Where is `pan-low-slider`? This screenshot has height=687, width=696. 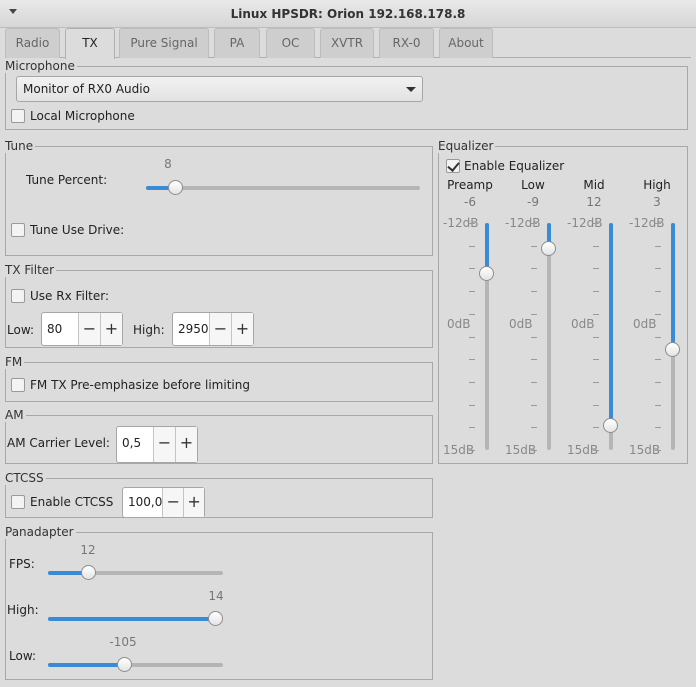 pan-low-slider is located at coordinates (135, 665).